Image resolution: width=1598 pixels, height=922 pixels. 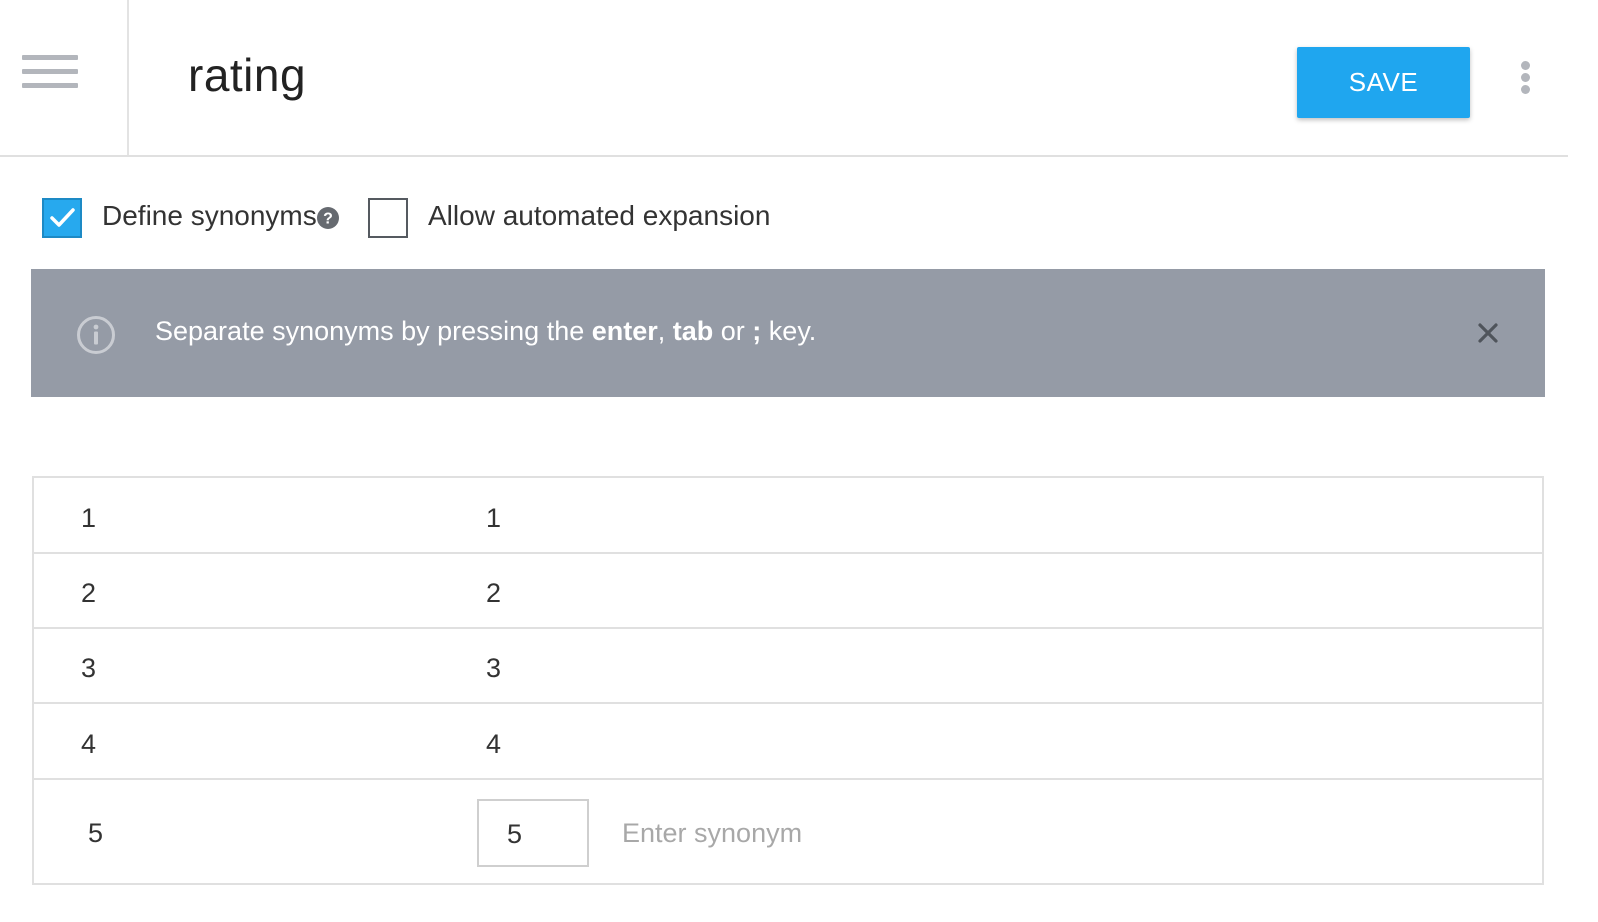 What do you see at coordinates (209, 216) in the screenshot?
I see `define-synonyms-label: Define synonyms` at bounding box center [209, 216].